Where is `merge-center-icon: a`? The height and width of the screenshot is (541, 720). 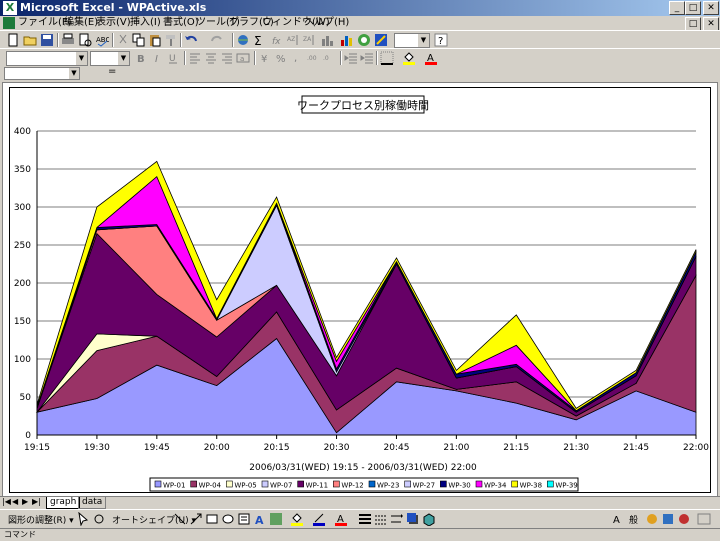
merge-center-icon: a is located at coordinates (243, 58).